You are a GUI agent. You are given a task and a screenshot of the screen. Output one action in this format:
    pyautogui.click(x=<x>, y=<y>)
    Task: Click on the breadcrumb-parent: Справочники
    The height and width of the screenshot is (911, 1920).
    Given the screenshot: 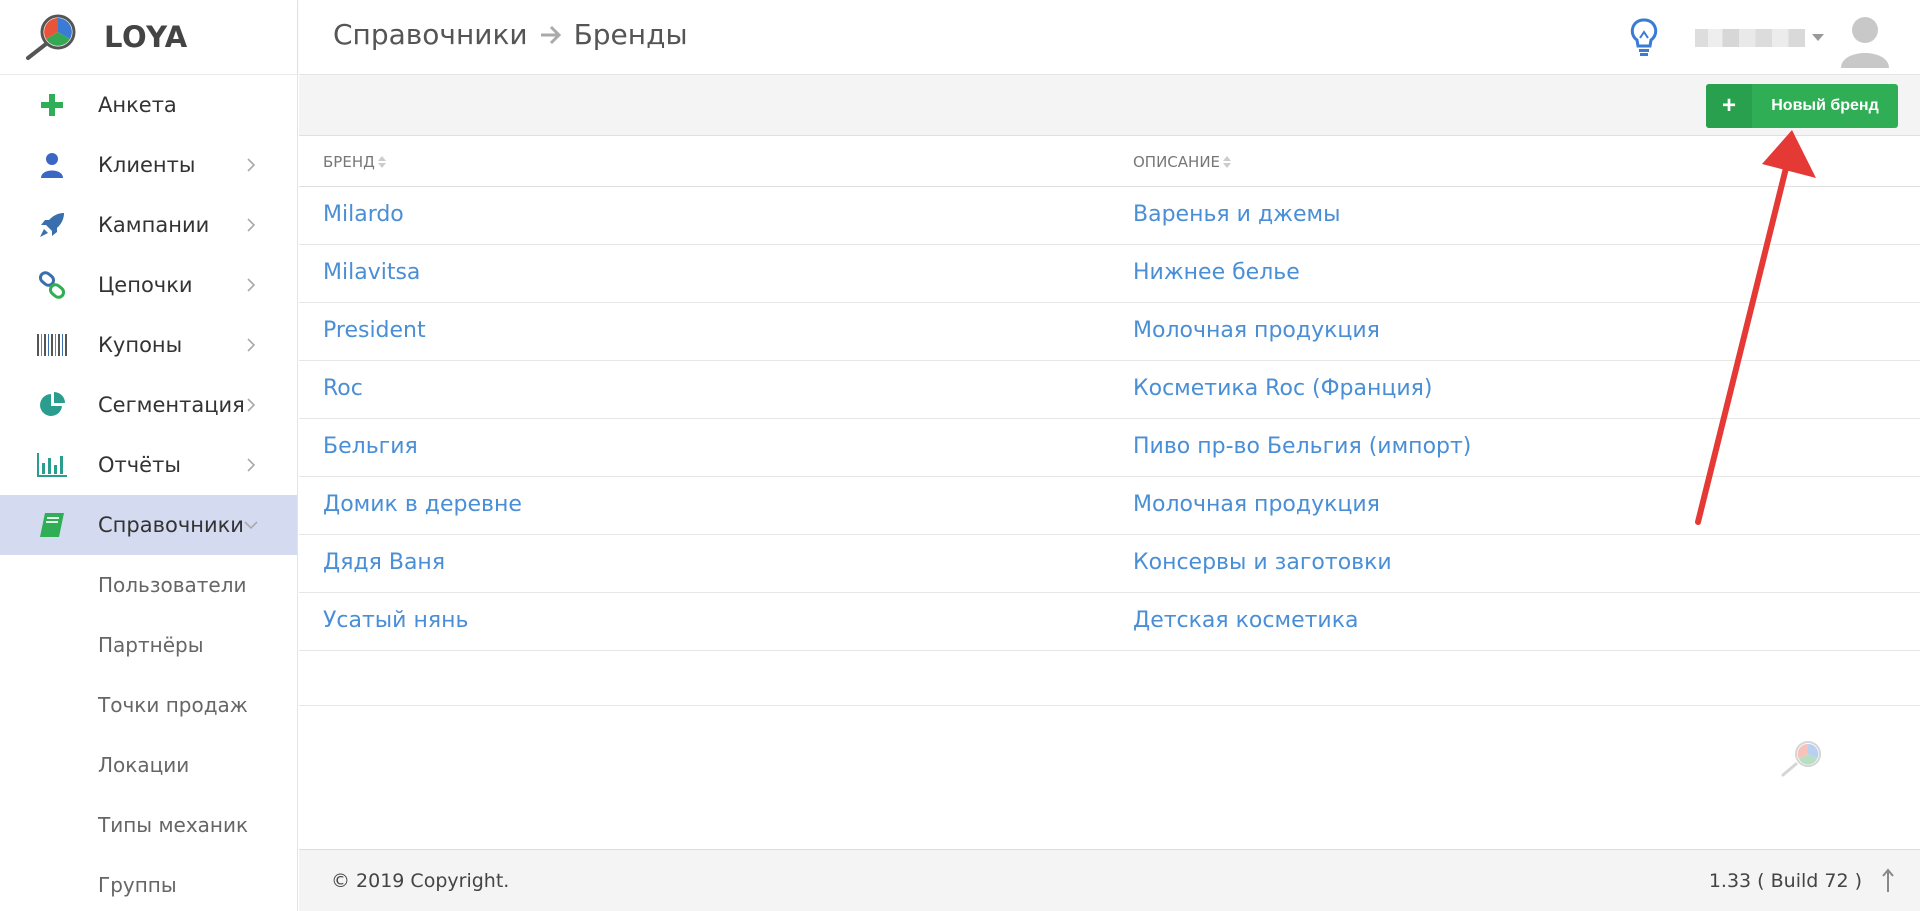 What is the action you would take?
    pyautogui.click(x=430, y=34)
    